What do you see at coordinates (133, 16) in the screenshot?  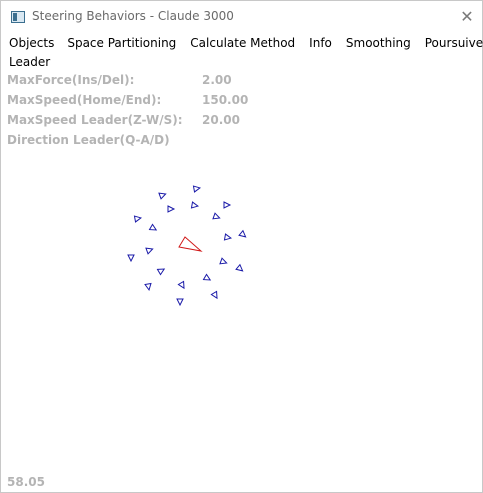 I see `window-title: Steering Behaviors - Claude 3000` at bounding box center [133, 16].